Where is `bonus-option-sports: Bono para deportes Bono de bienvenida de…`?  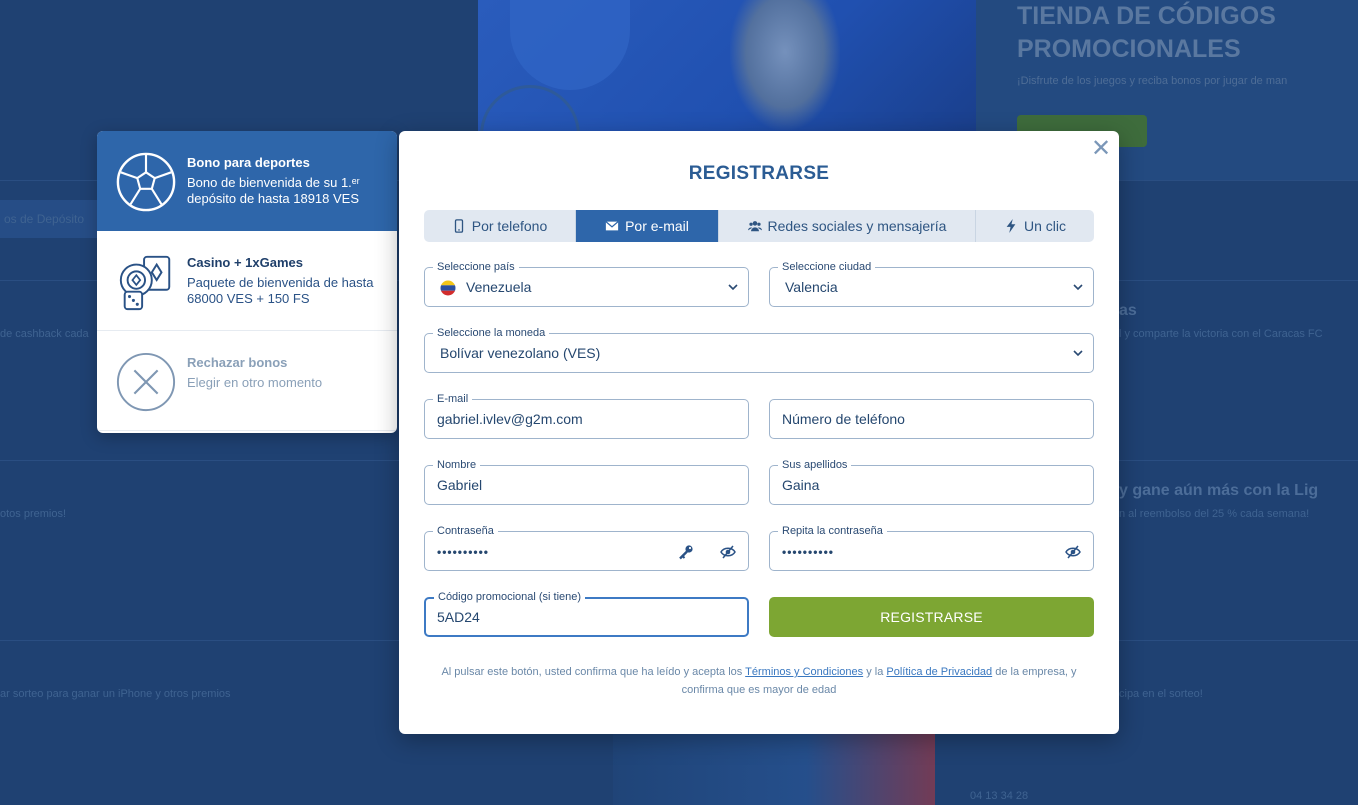
bonus-option-sports: Bono para deportes Bono de bienvenida de… is located at coordinates (247, 181).